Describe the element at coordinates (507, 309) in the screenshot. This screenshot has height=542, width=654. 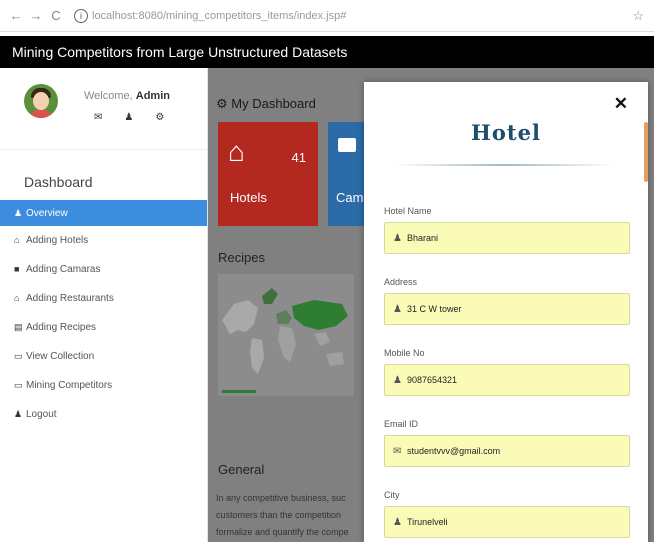
I see `address-input: ♟ 31 C W tower` at that location.